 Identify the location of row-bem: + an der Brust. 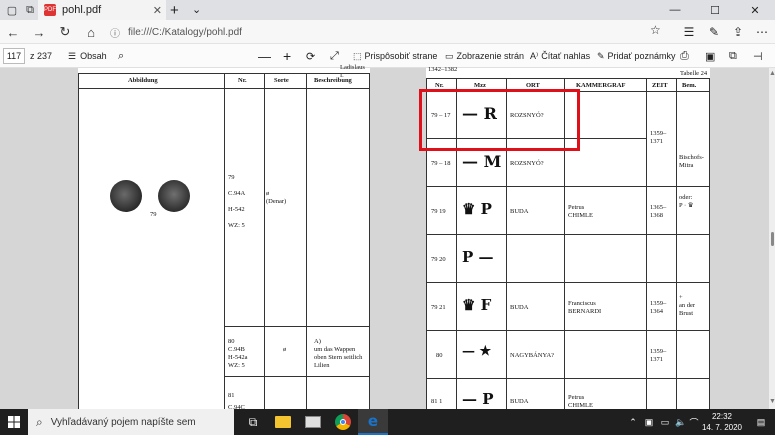
(687, 305).